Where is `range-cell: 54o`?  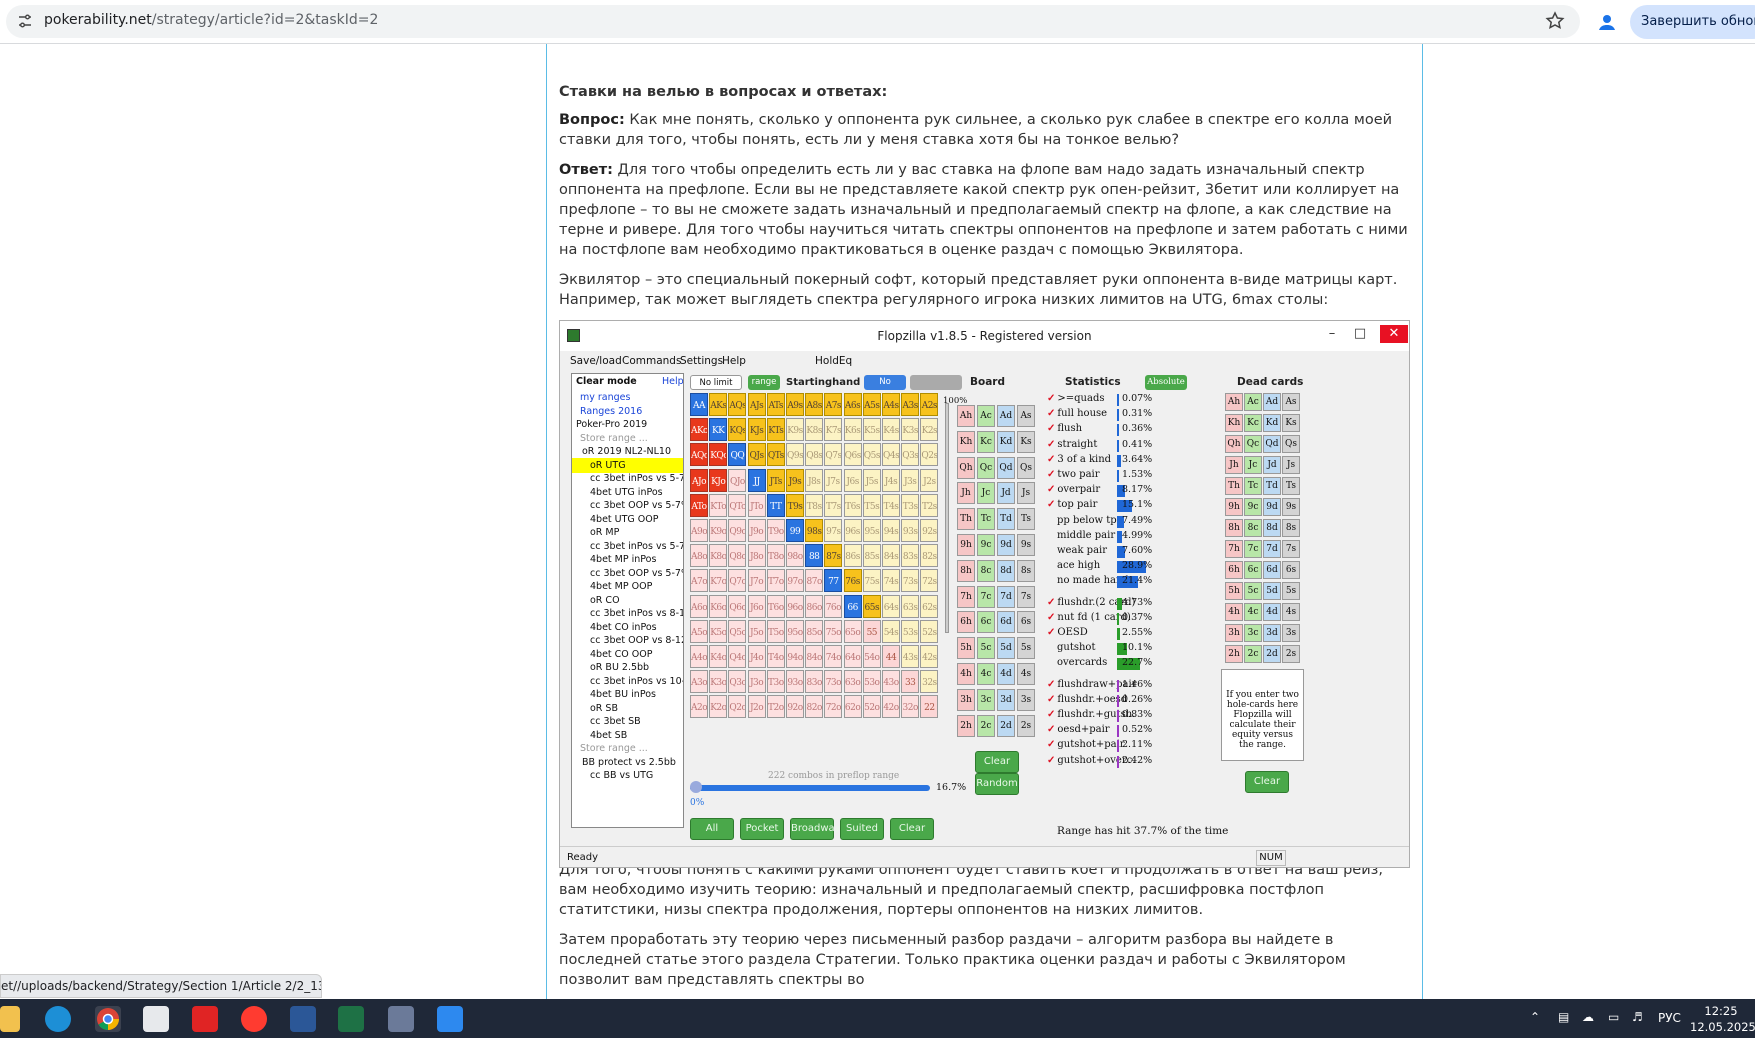
range-cell: 54o is located at coordinates (871, 656).